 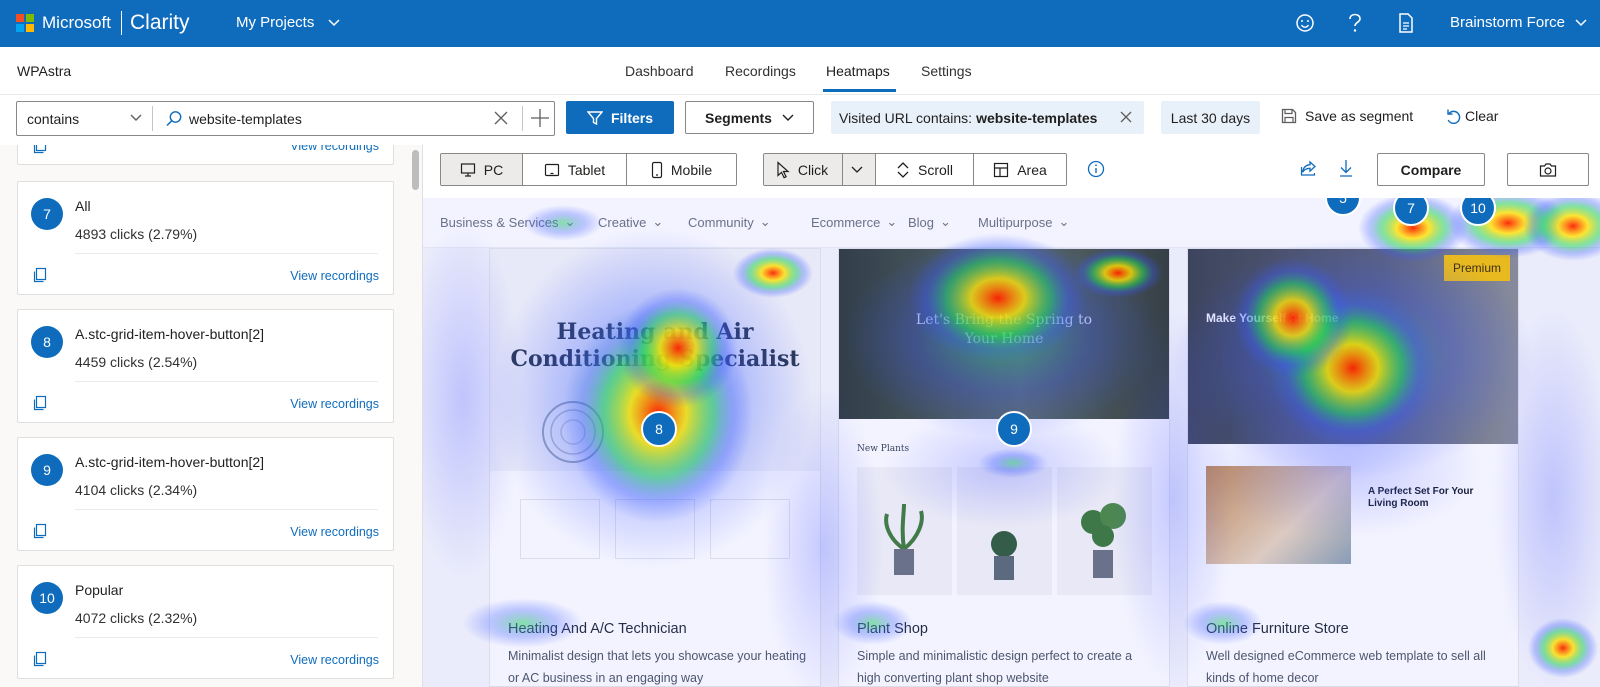 I want to click on device-pc: PC, so click(x=482, y=169).